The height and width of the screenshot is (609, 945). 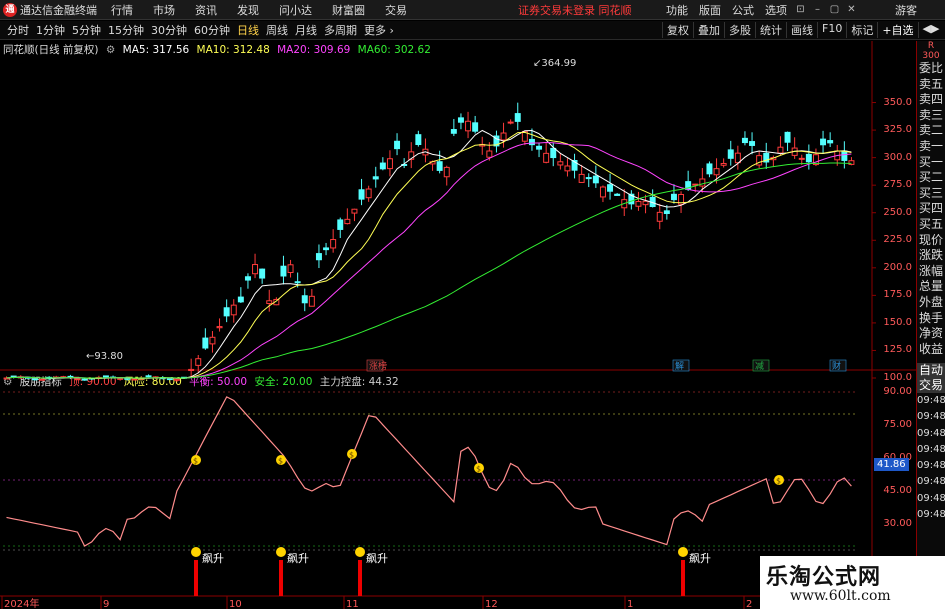 What do you see at coordinates (931, 256) in the screenshot?
I see `side-item: 涨跌` at bounding box center [931, 256].